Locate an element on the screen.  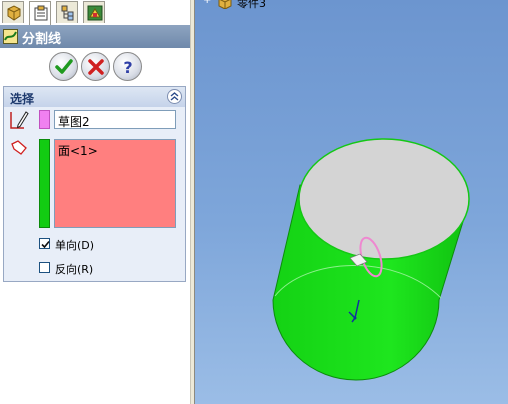
part-icon is located at coordinates (225, 6).